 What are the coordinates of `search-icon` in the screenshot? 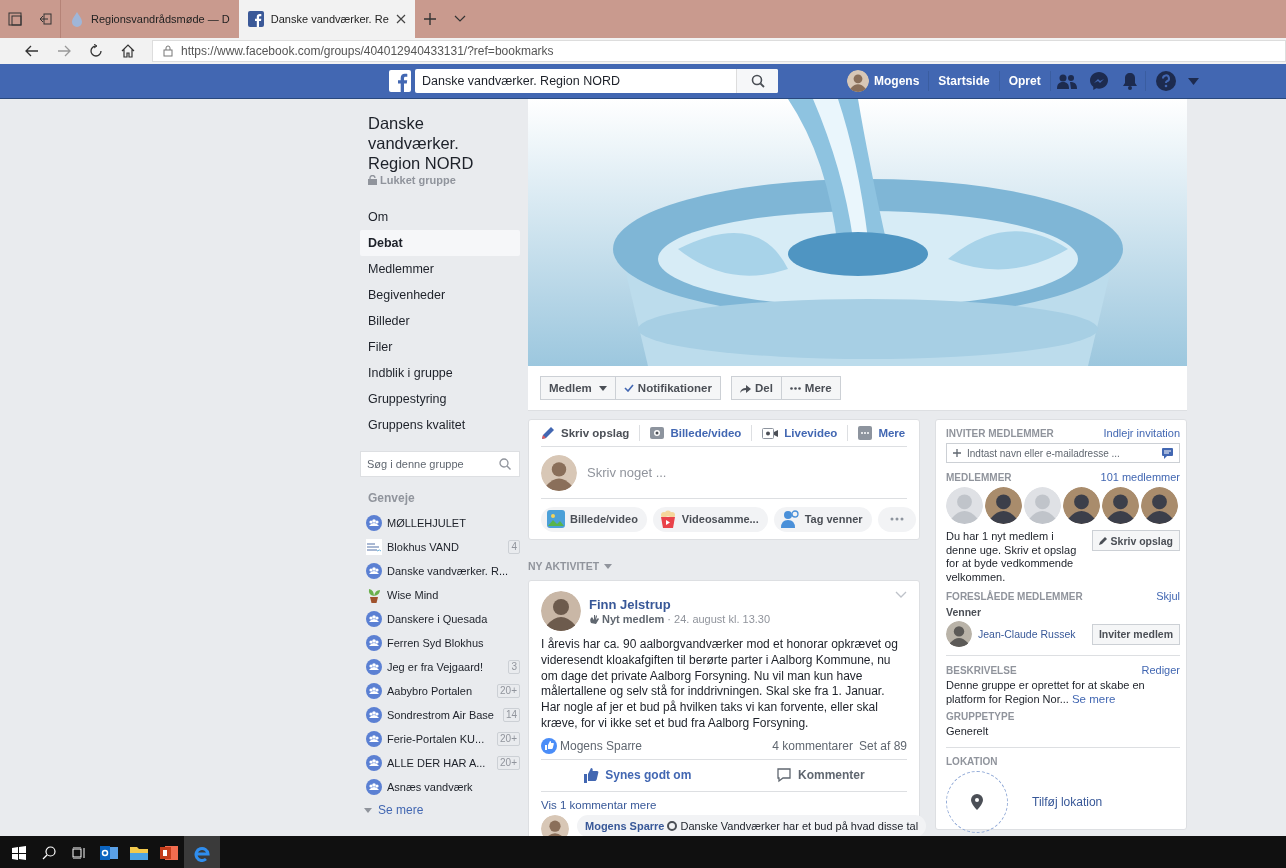 It's located at (505, 464).